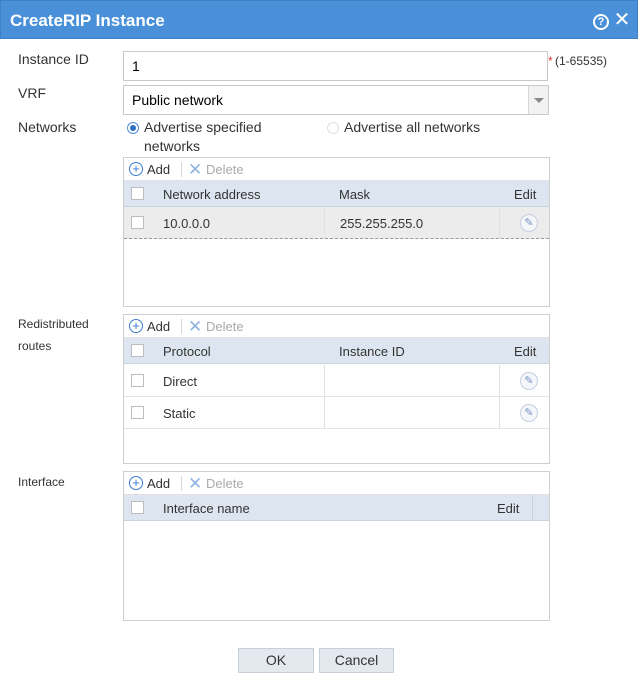 This screenshot has height=677, width=638. What do you see at coordinates (41, 482) in the screenshot?
I see `interface-label: Interface` at bounding box center [41, 482].